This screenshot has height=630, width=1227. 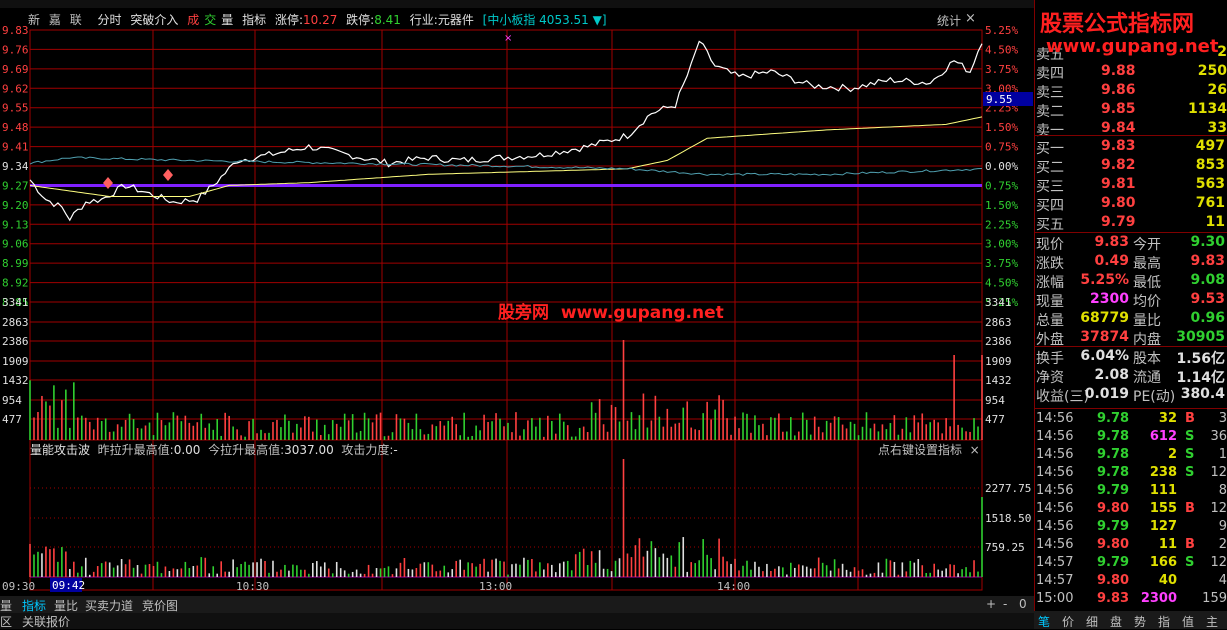 I want to click on ask-volume: 2, so click(x=1222, y=52).